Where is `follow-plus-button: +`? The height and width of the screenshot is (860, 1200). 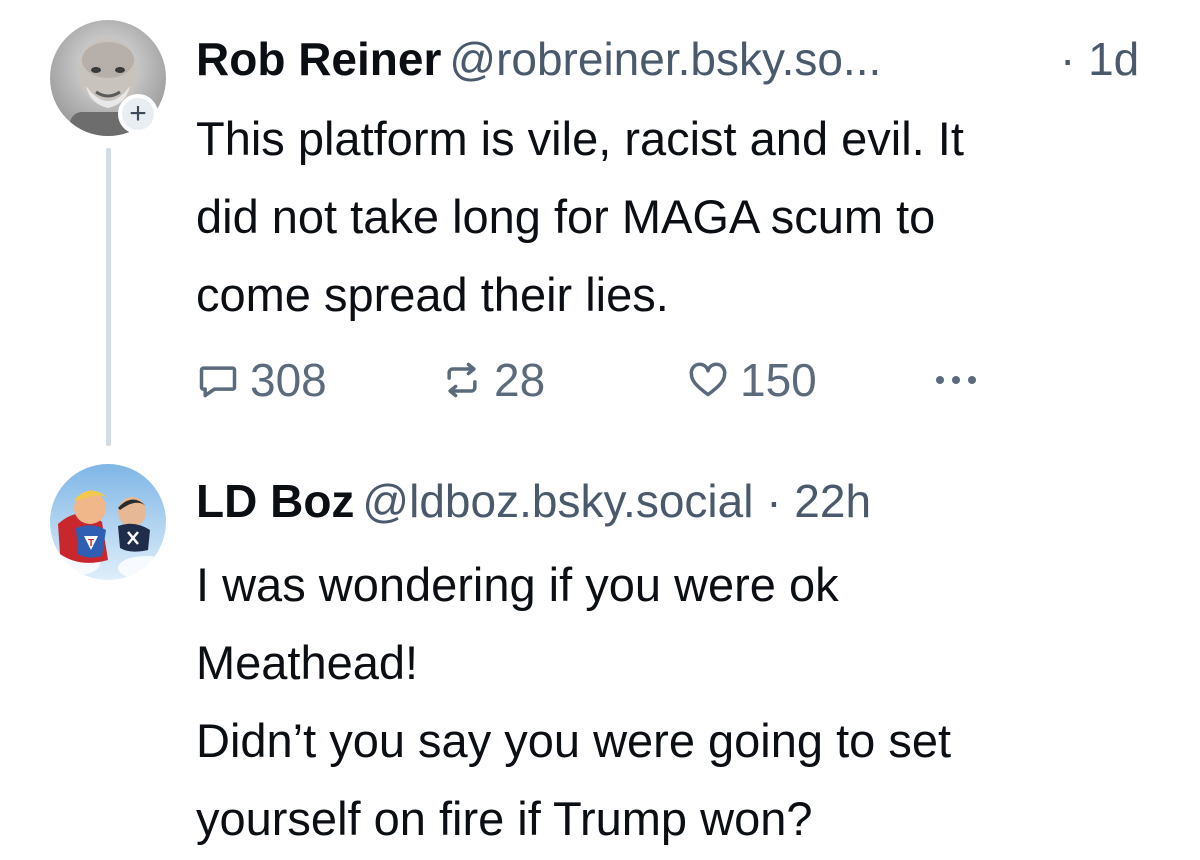 follow-plus-button: + is located at coordinates (138, 114).